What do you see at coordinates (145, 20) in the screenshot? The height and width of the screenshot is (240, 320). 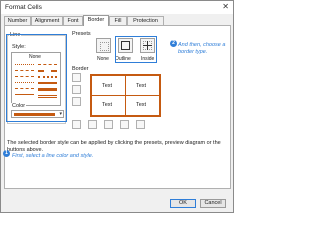 I see `tab-protection: Protection` at bounding box center [145, 20].